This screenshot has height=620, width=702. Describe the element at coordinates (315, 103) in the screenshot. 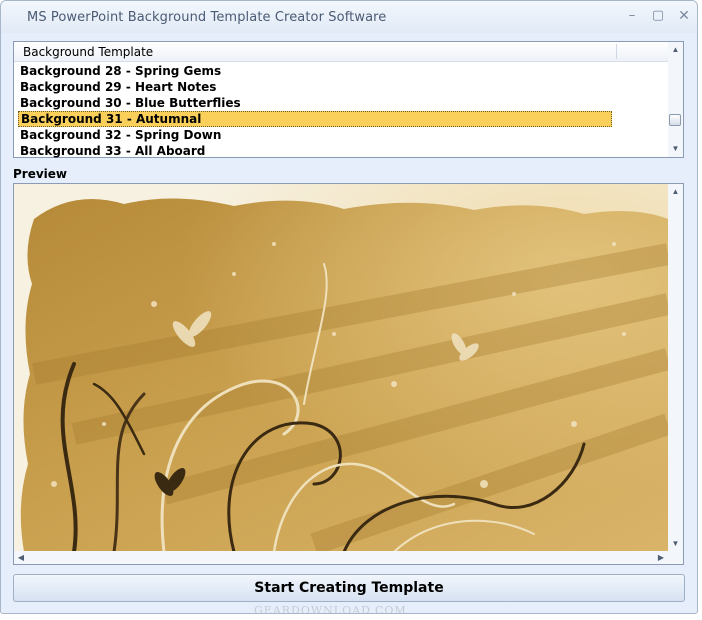

I see `list-item: Background 30 - Blue Butterflies` at that location.